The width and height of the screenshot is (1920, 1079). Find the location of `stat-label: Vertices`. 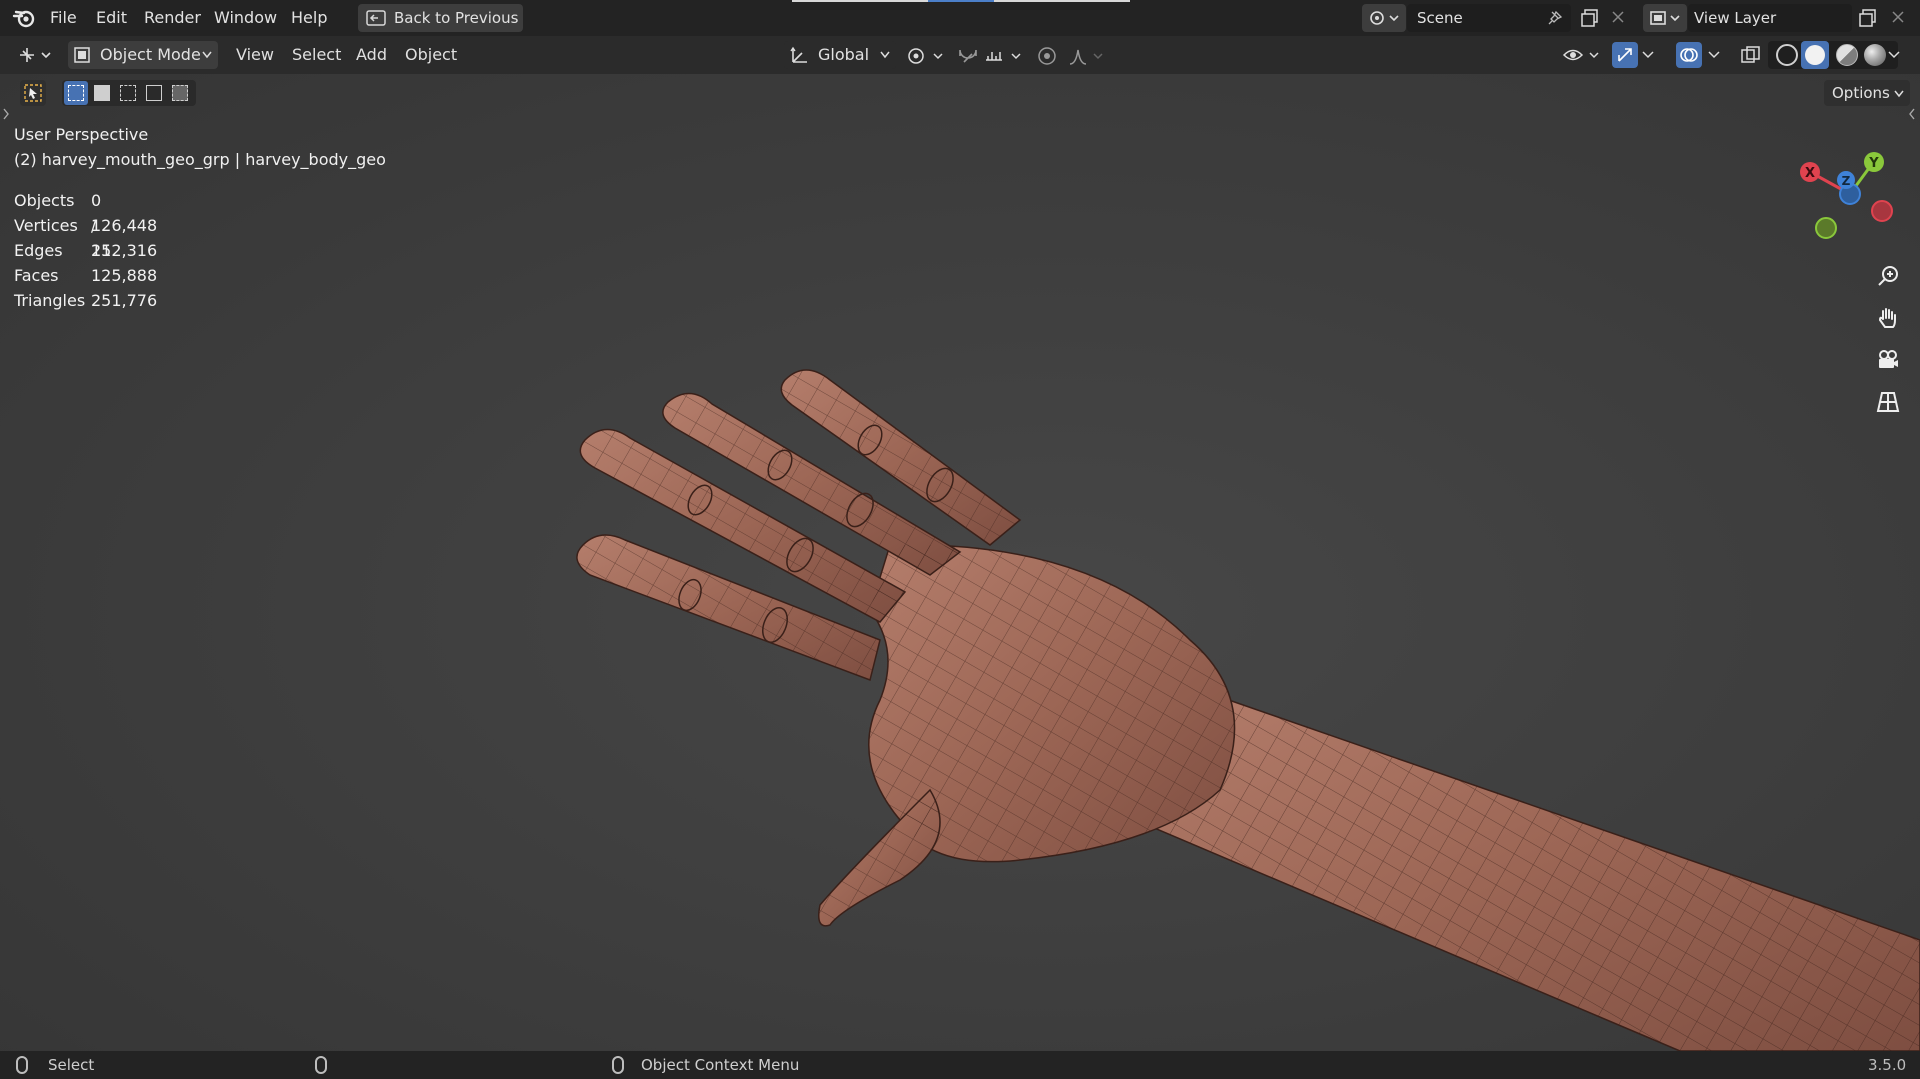

stat-label: Vertices is located at coordinates (46, 225).